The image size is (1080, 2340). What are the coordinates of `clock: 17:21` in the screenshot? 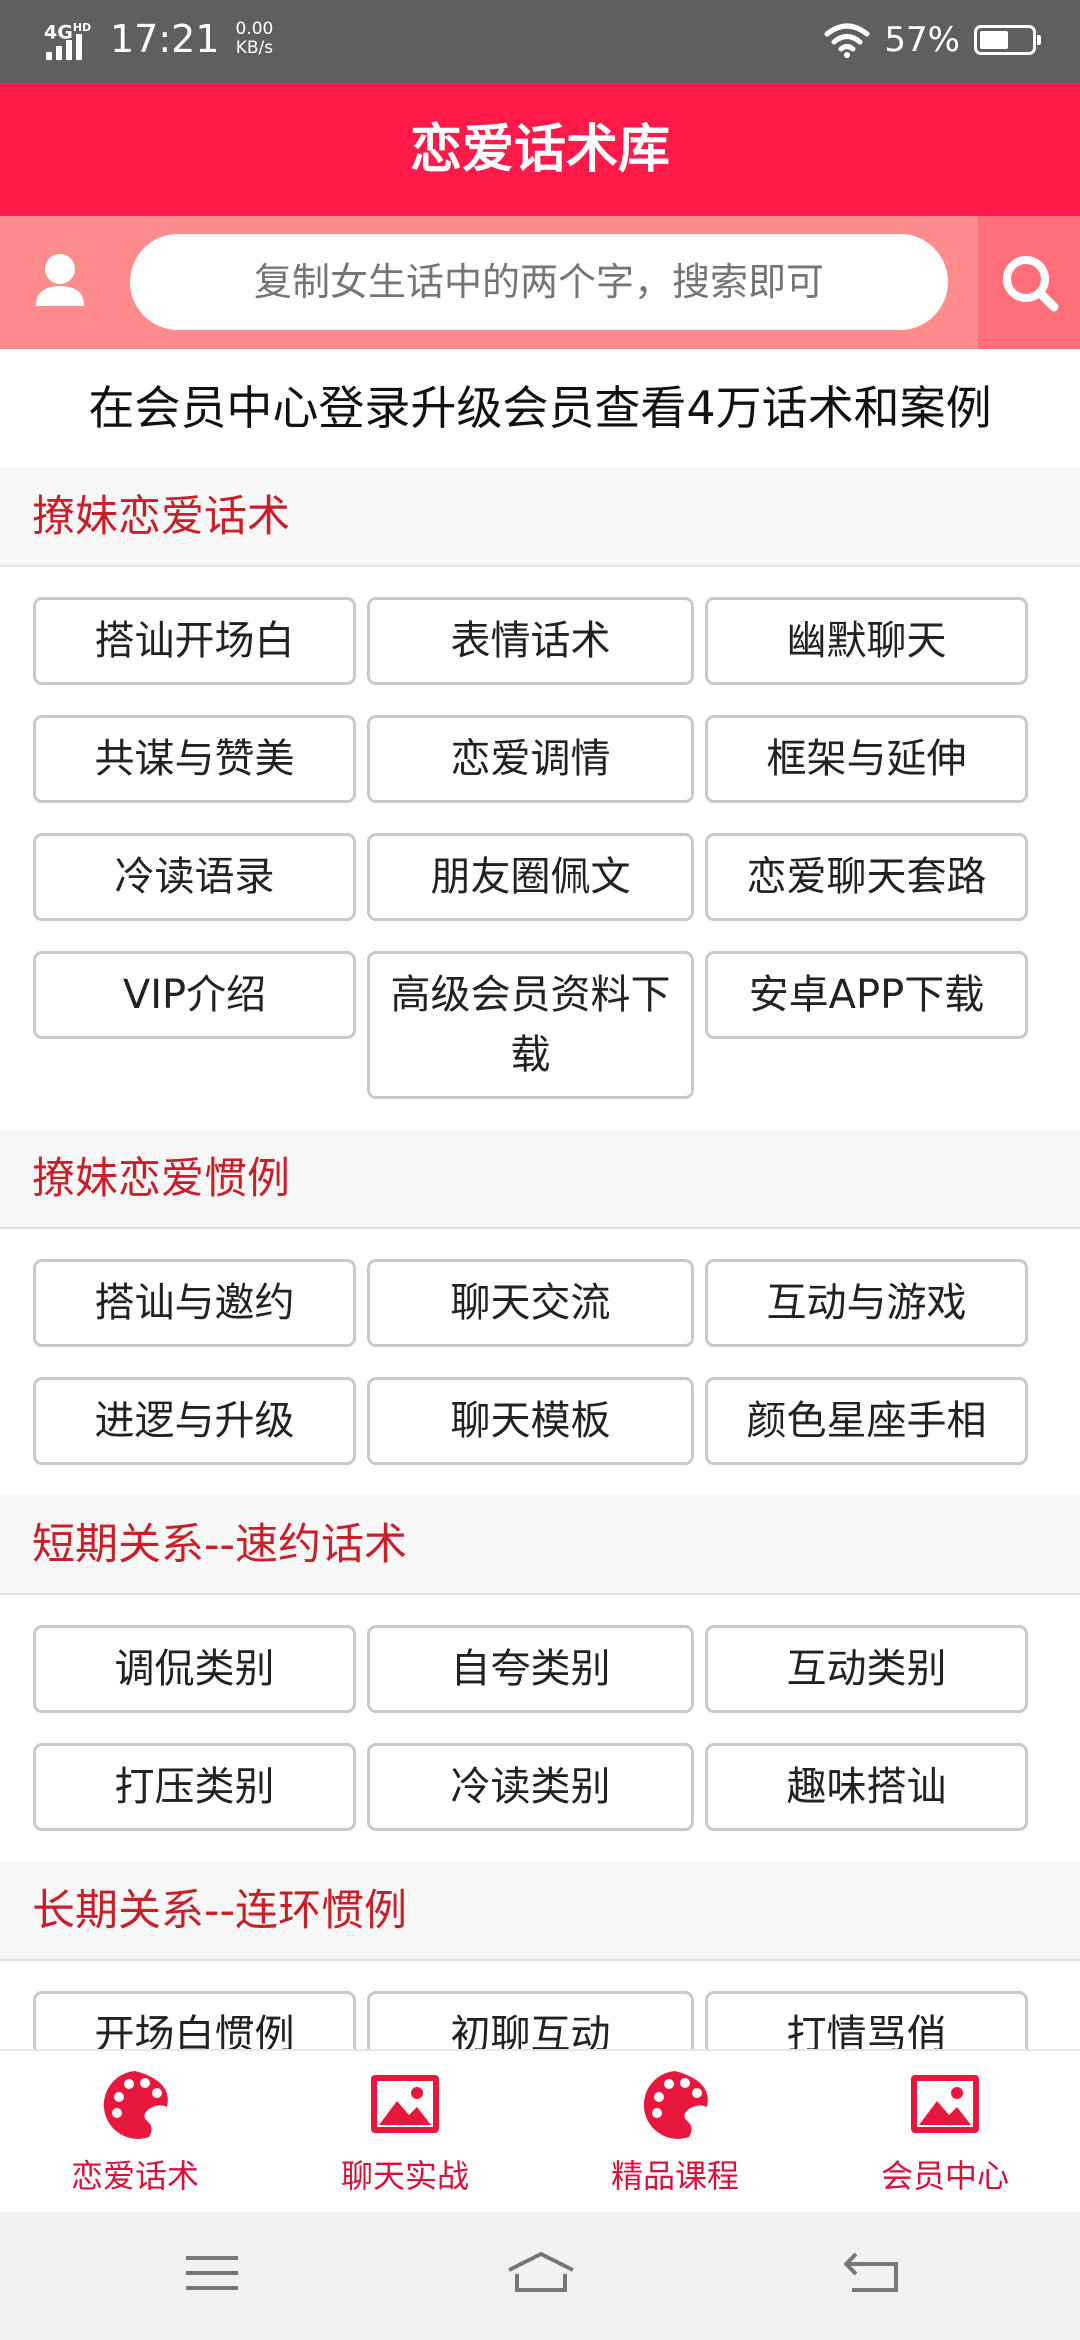 It's located at (165, 39).